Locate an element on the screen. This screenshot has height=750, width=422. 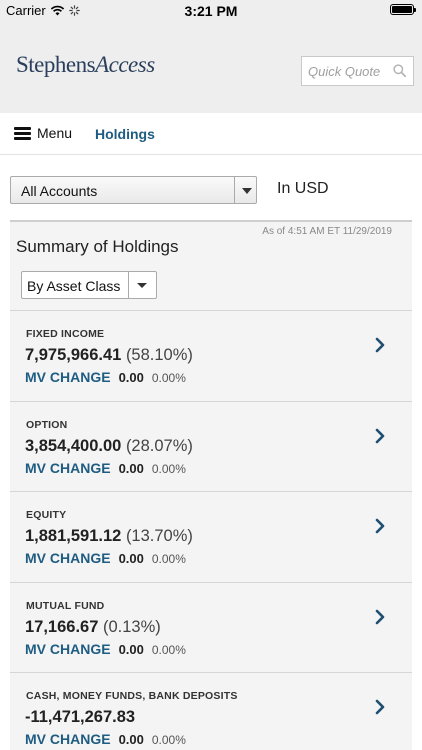
status-time: 3:21 PM is located at coordinates (211, 11).